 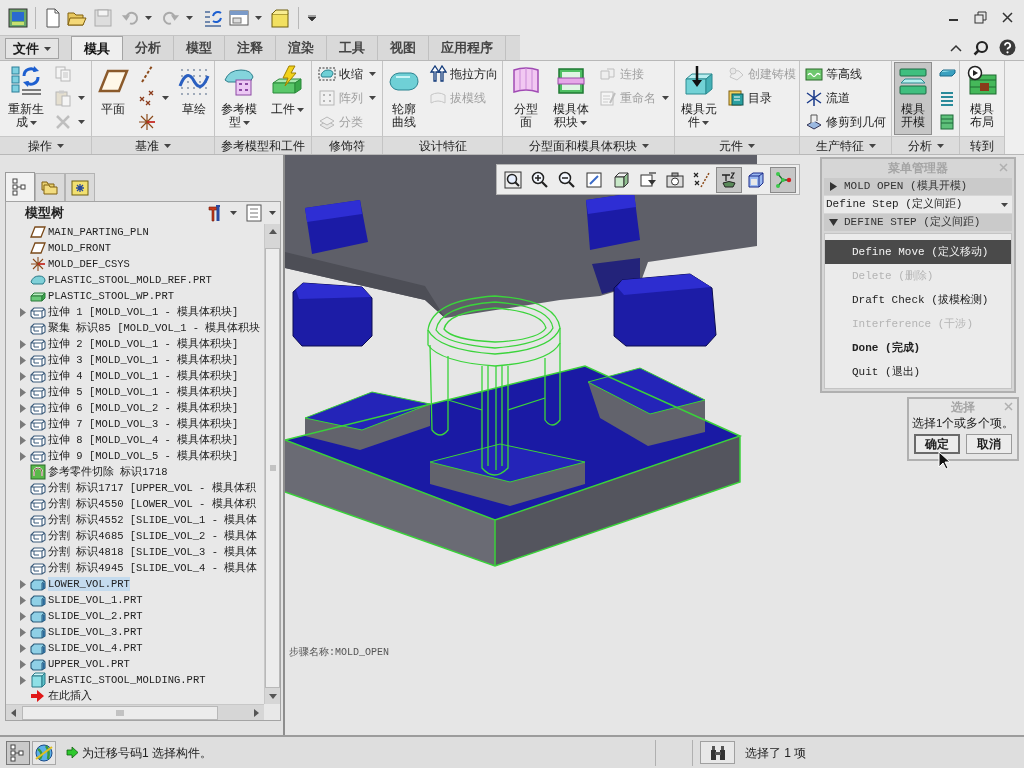 What do you see at coordinates (89, 584) in the screenshot?
I see `tree-item: LOWER_VOL.PRT` at bounding box center [89, 584].